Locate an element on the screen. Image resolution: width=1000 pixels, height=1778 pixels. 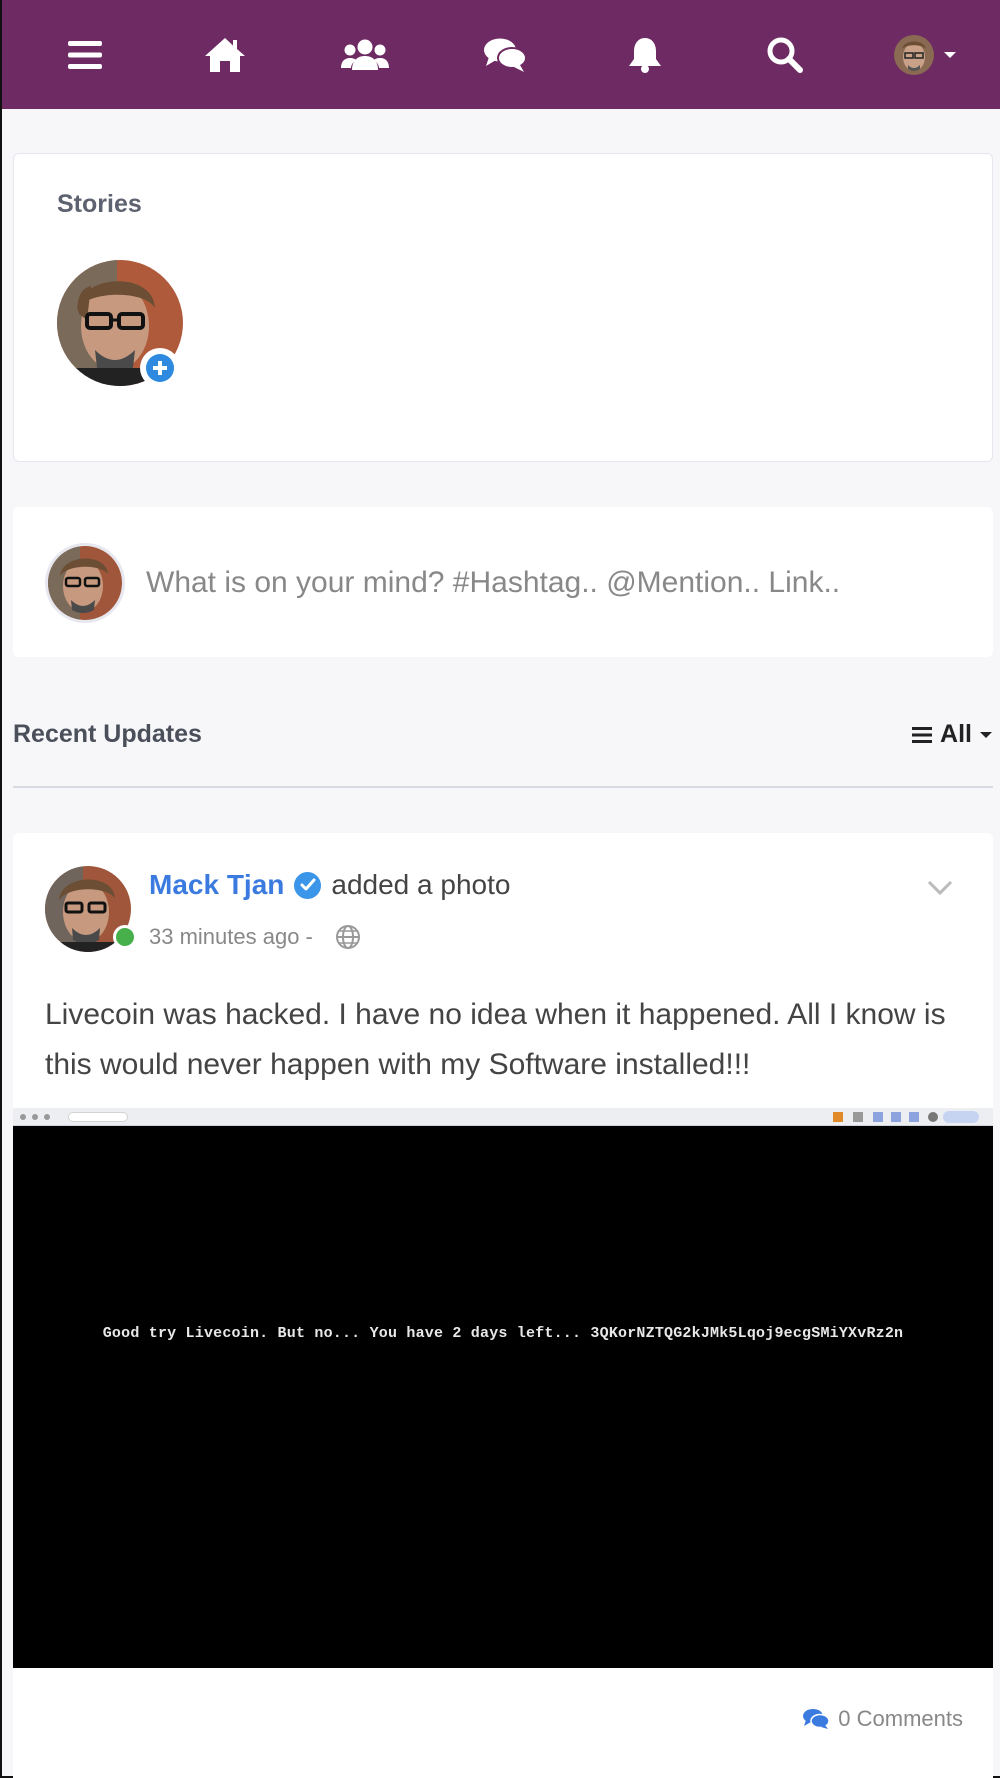
screenshot-browser-bar is located at coordinates (503, 1117).